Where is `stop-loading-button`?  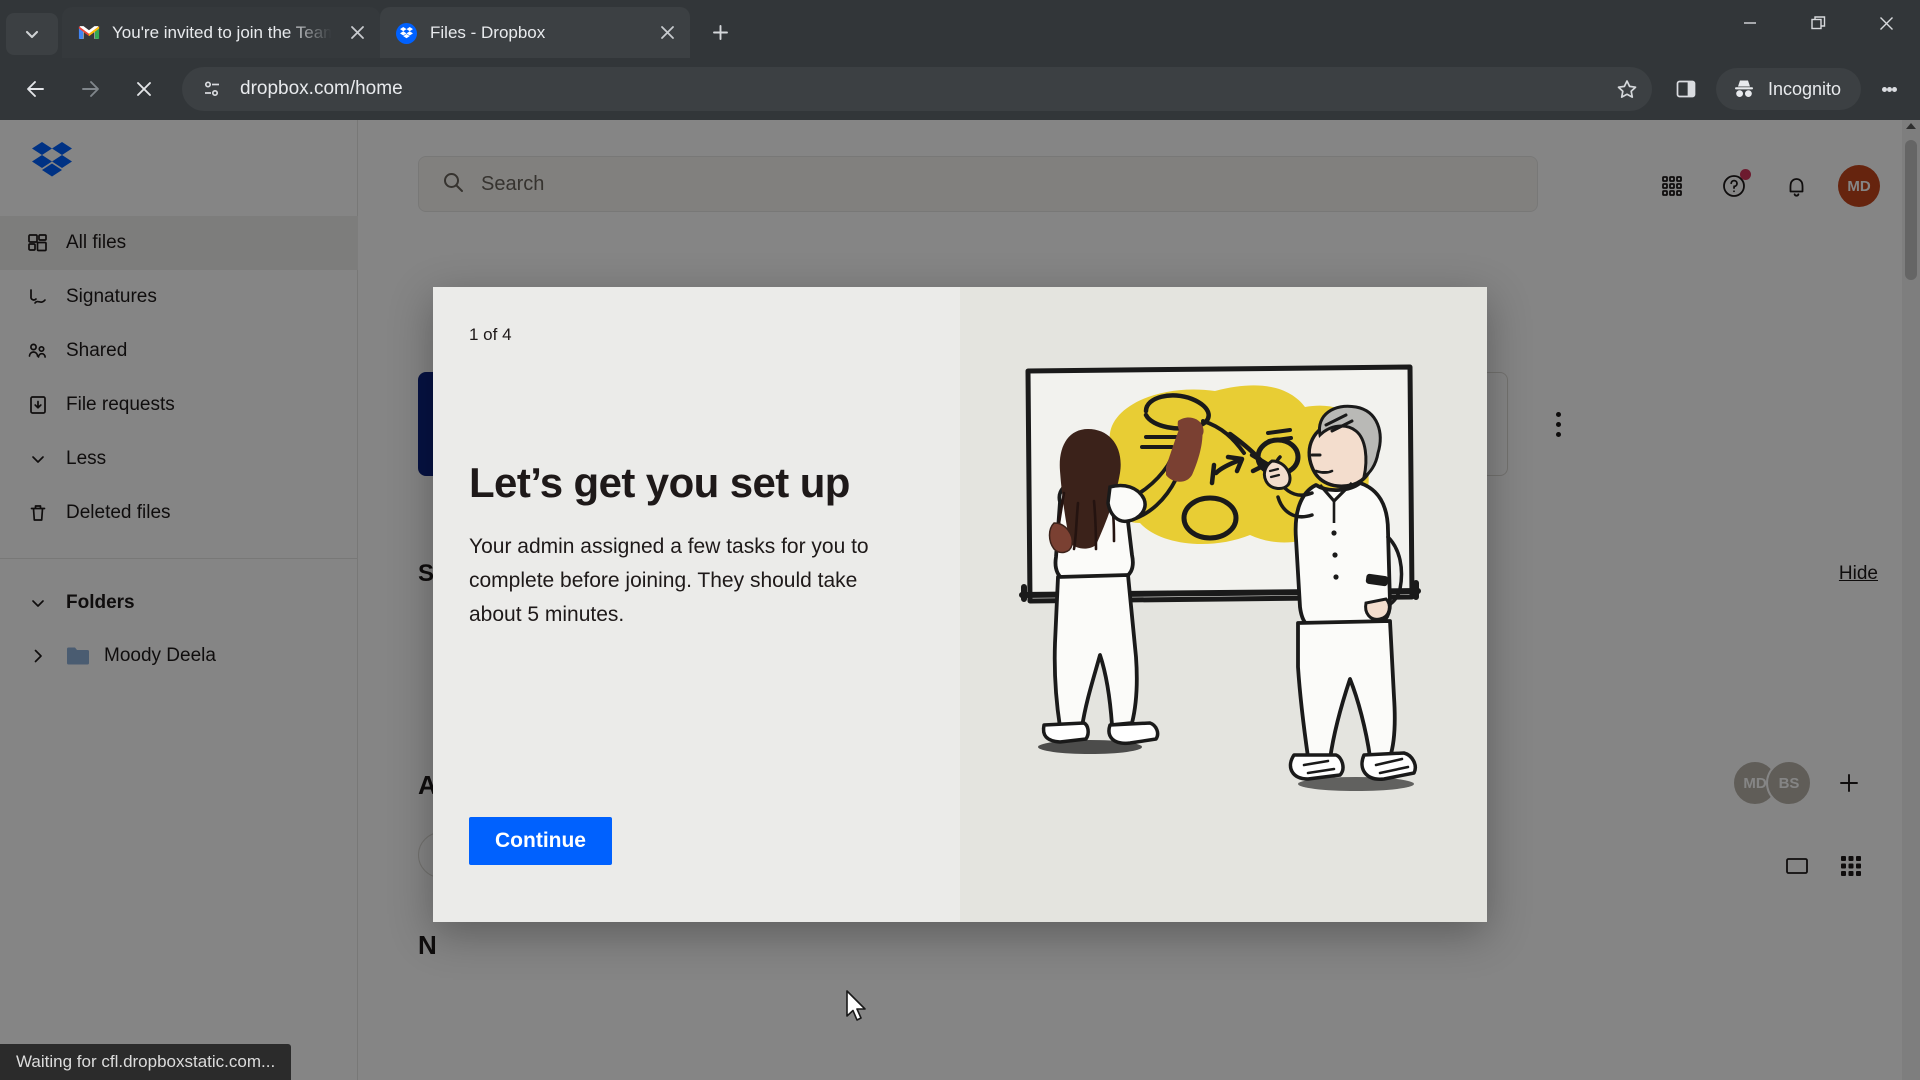
stop-loading-button is located at coordinates (144, 89).